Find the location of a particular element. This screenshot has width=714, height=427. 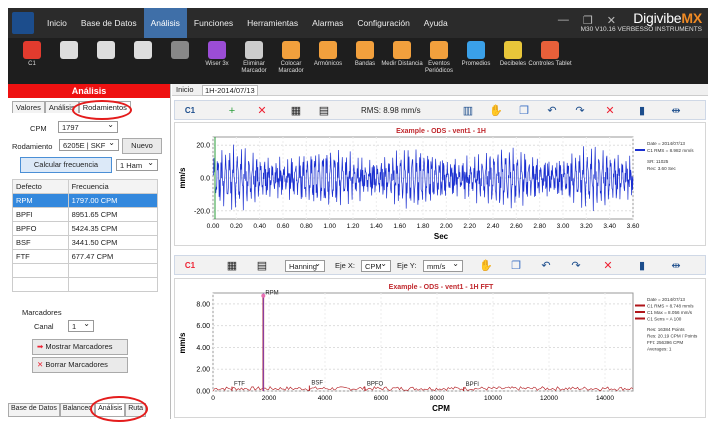

menu-item-3: Funciones is located at coordinates (213, 23).